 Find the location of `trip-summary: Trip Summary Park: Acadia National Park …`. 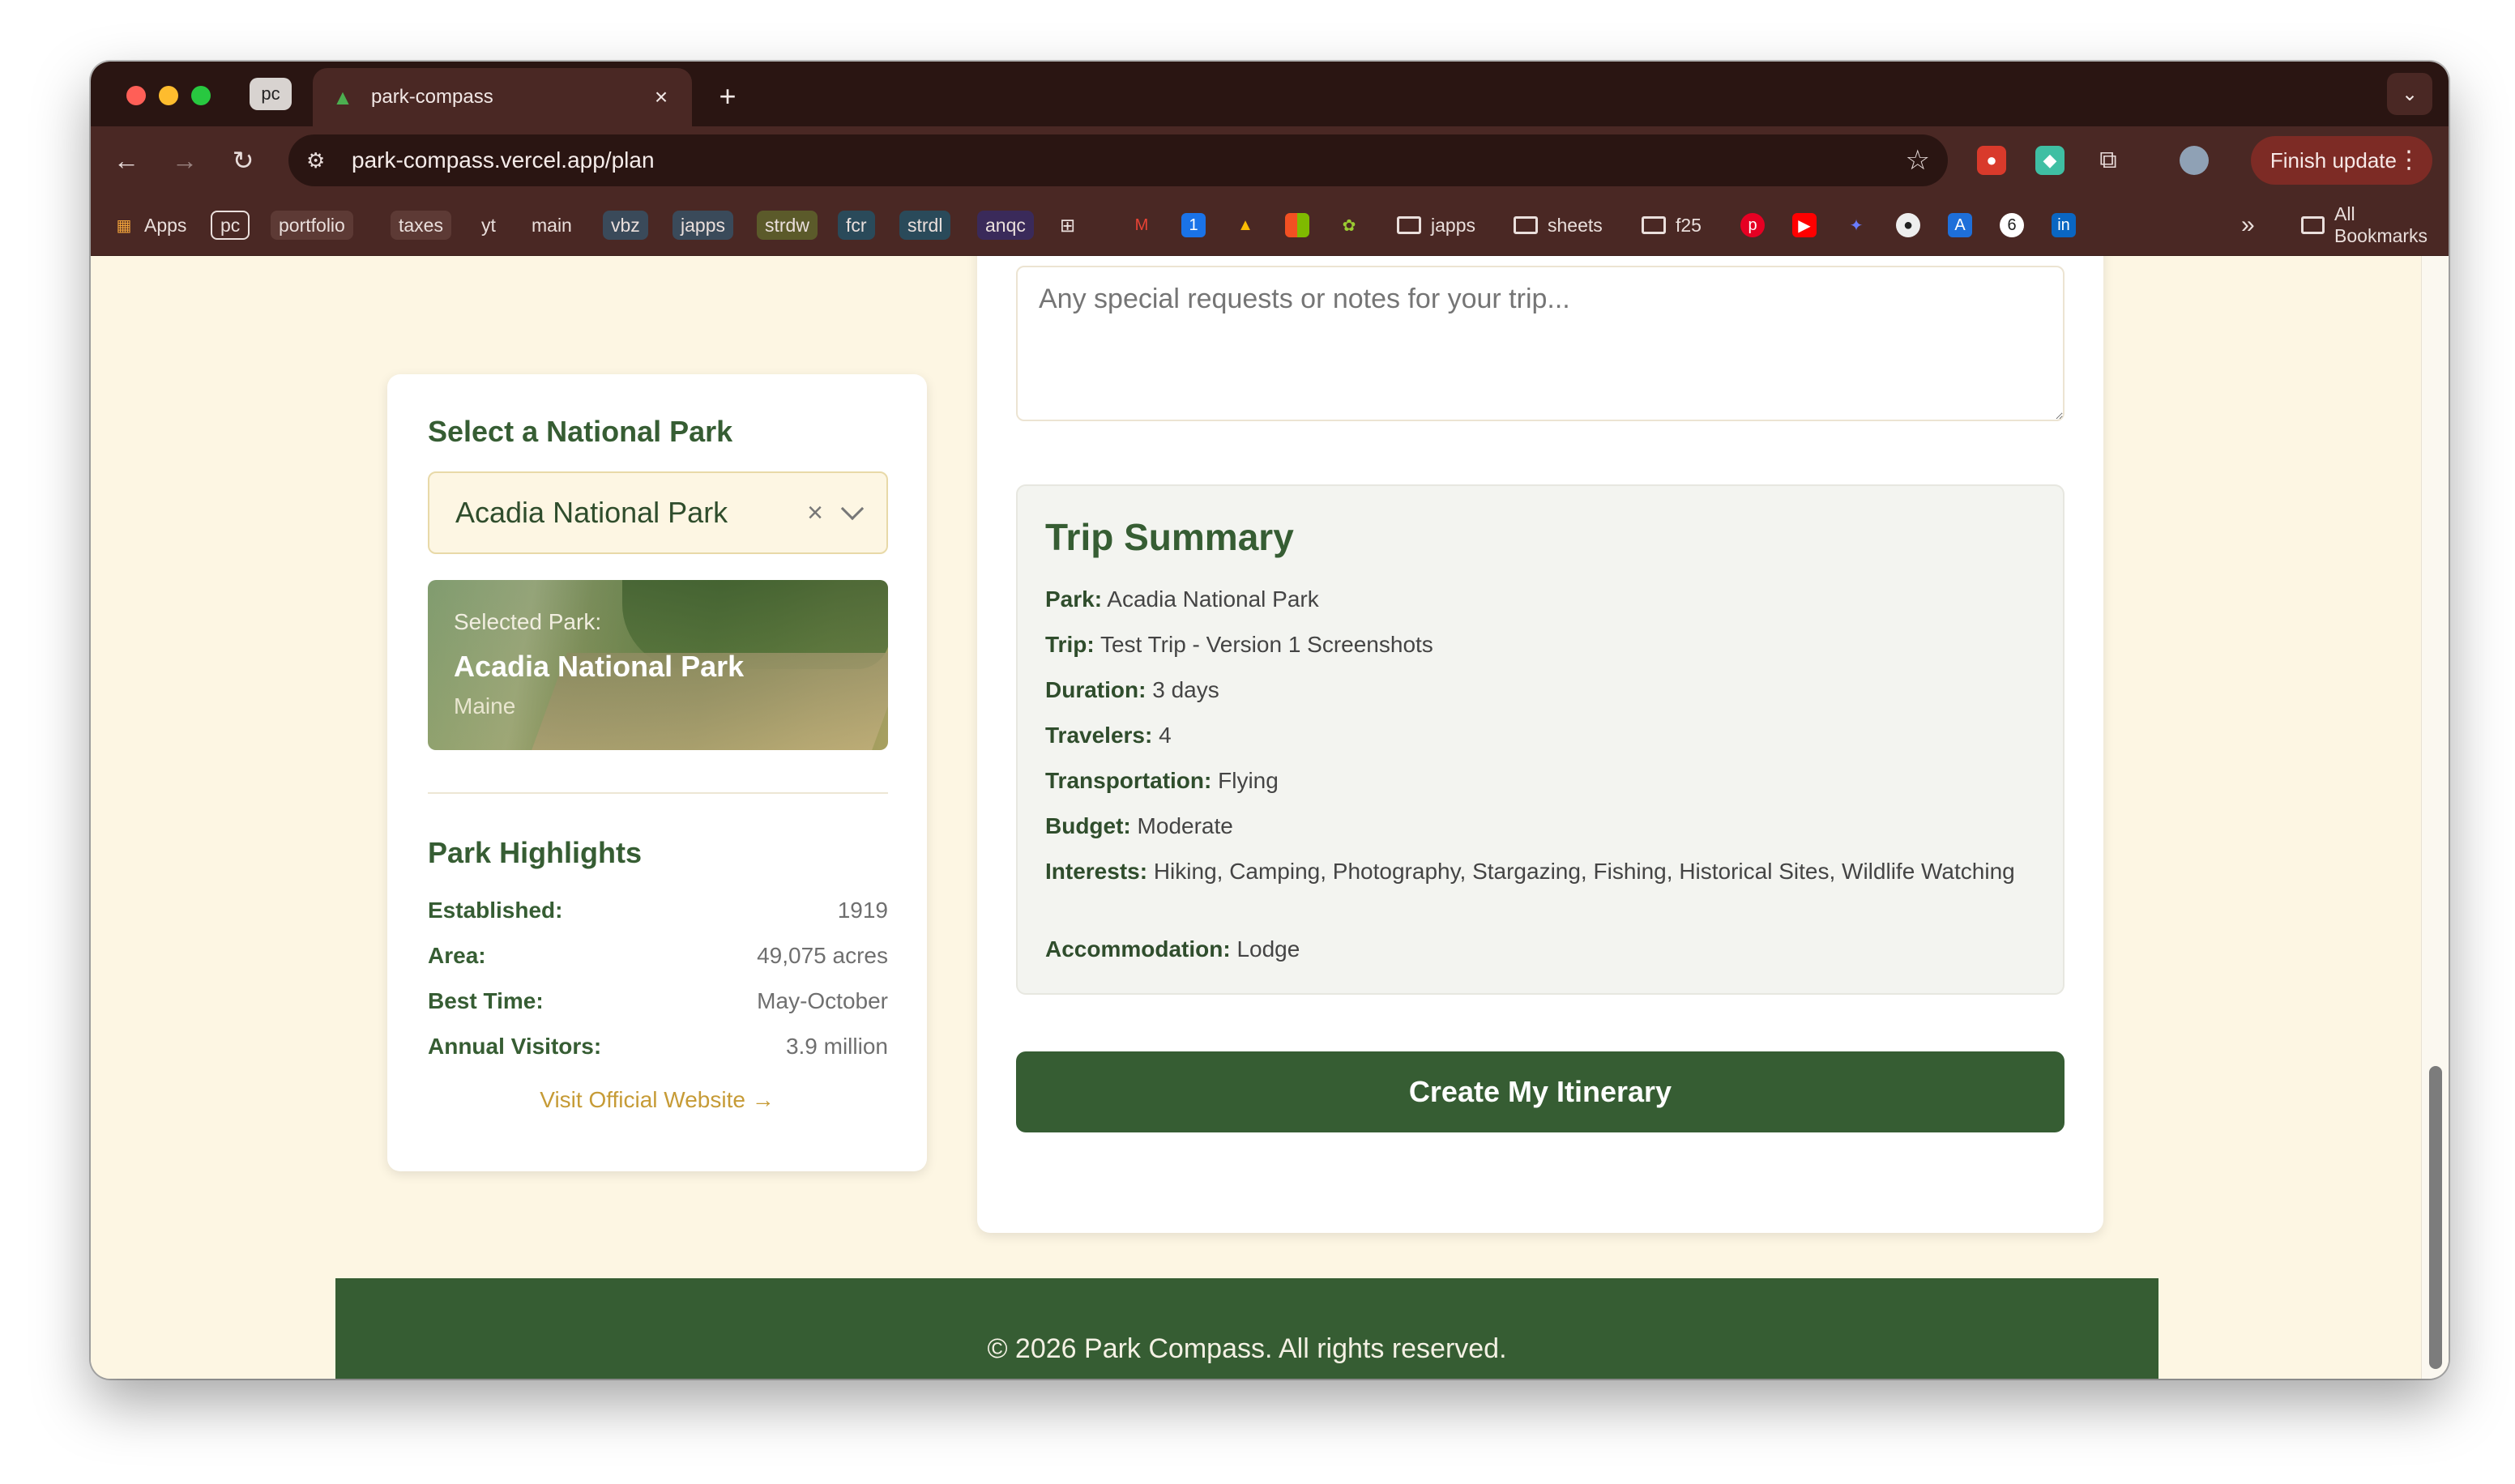

trip-summary: Trip Summary Park: Acadia National Park … is located at coordinates (1541, 739).